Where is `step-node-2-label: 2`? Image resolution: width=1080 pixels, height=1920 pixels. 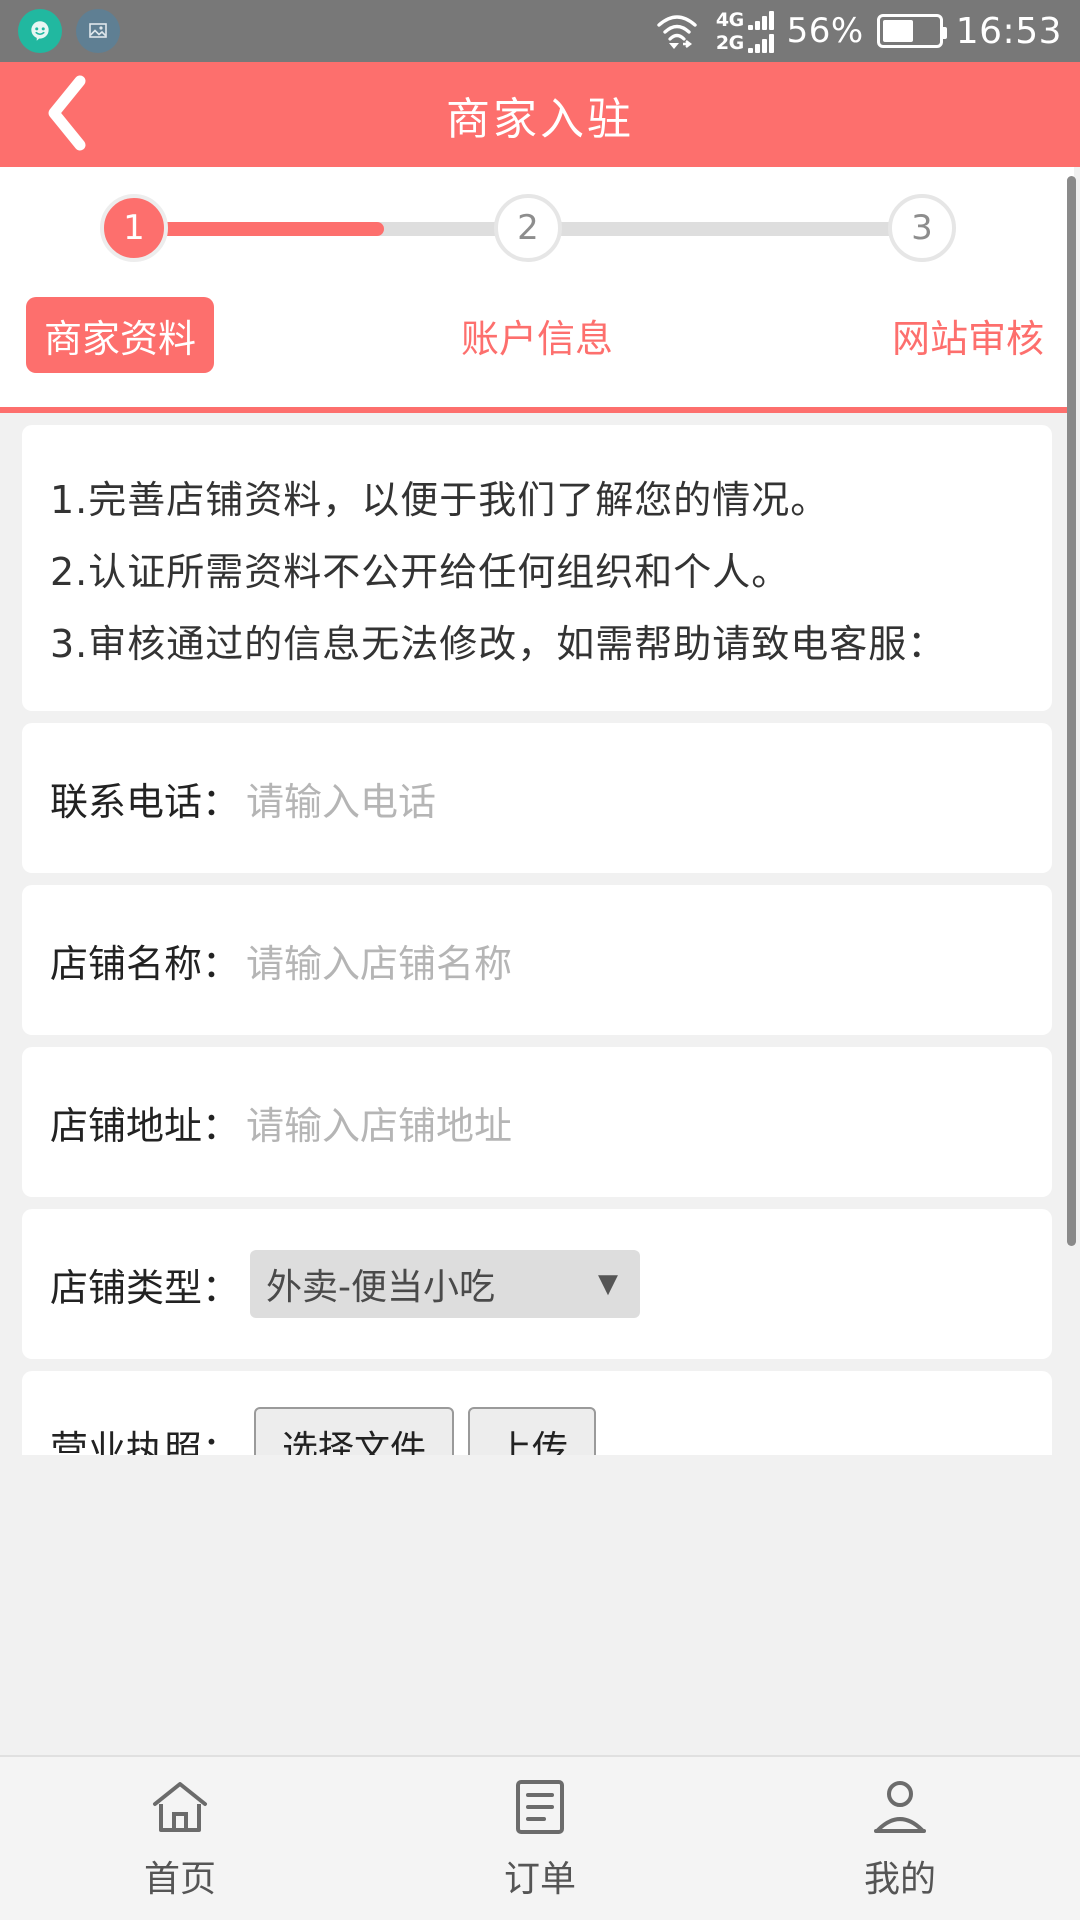
step-node-2-label: 2 is located at coordinates (528, 228).